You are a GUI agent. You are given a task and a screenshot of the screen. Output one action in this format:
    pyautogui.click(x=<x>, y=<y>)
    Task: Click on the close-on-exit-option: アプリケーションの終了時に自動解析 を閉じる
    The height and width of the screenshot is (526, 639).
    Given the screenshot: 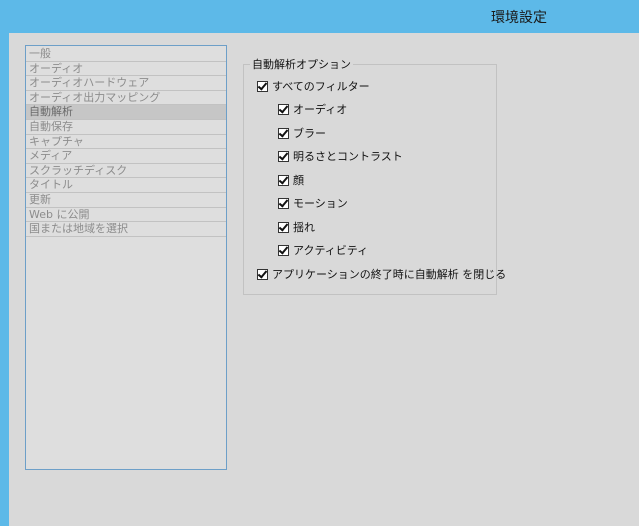 What is the action you would take?
    pyautogui.click(x=381, y=274)
    